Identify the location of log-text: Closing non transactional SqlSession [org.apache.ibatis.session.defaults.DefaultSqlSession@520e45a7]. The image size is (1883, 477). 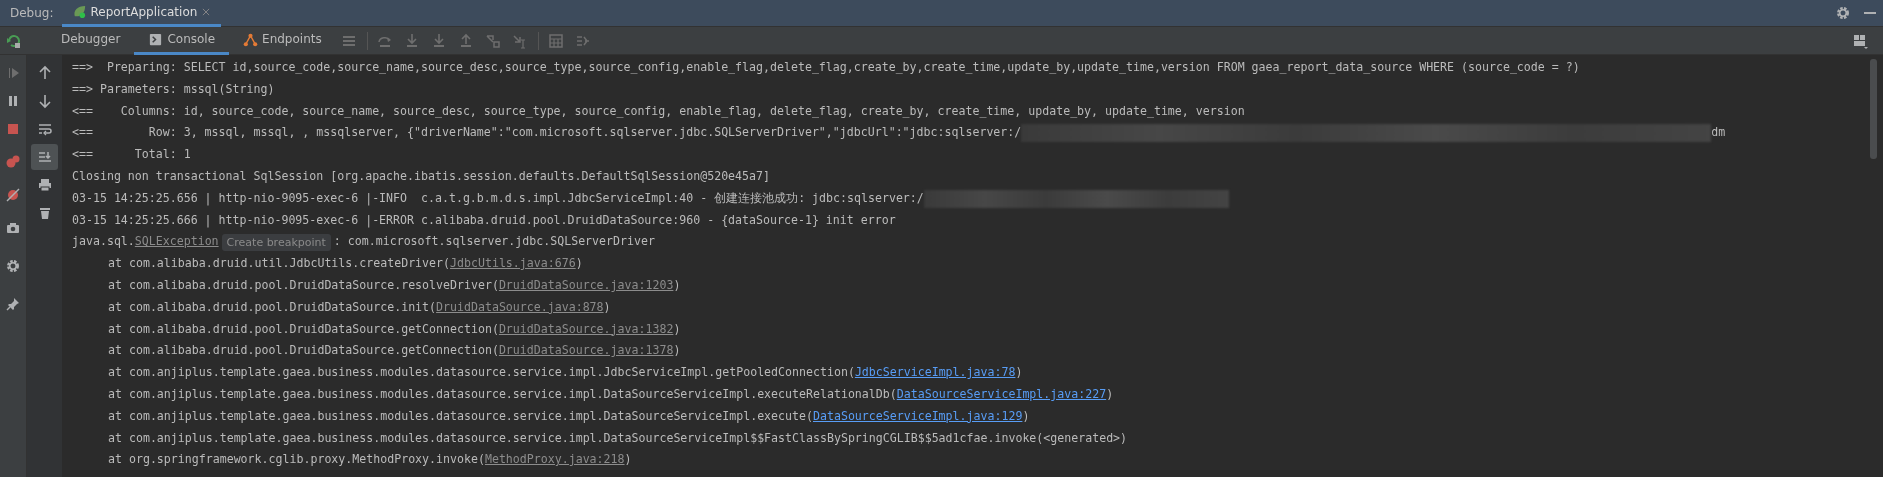
(421, 176).